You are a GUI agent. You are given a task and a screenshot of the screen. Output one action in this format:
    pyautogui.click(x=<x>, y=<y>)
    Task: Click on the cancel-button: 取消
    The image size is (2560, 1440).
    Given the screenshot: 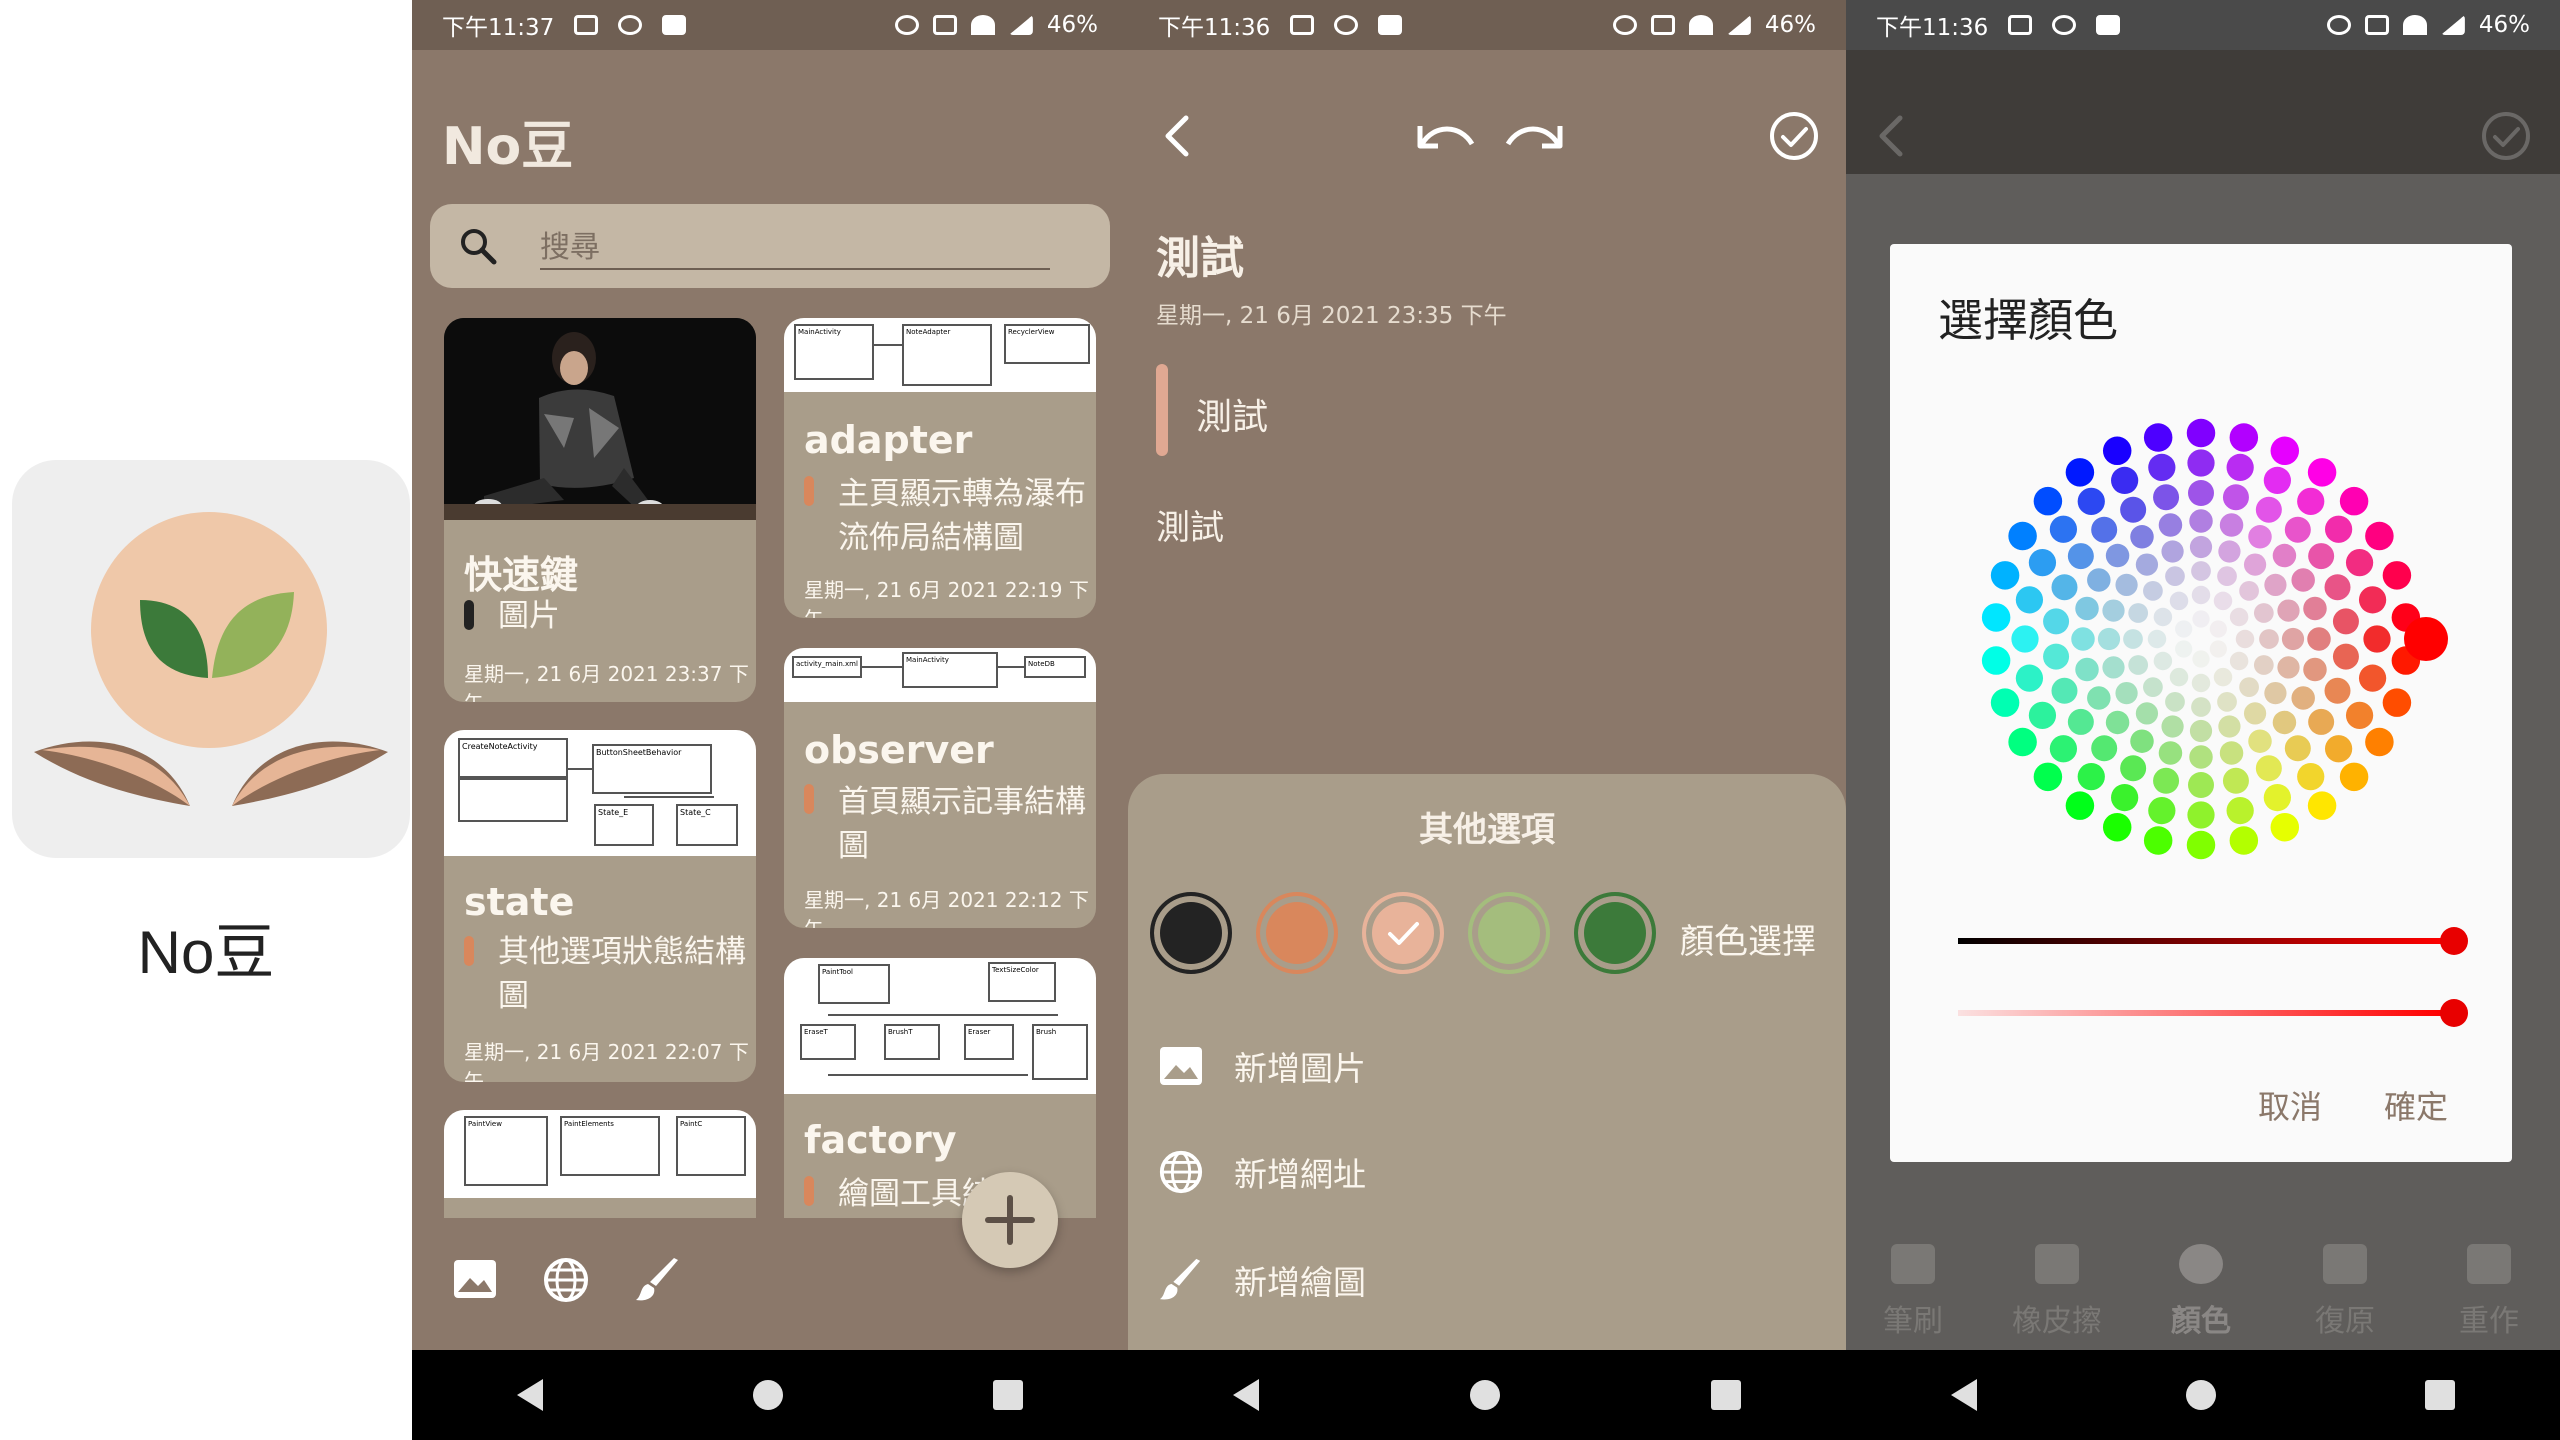 What is the action you would take?
    pyautogui.click(x=2290, y=1105)
    